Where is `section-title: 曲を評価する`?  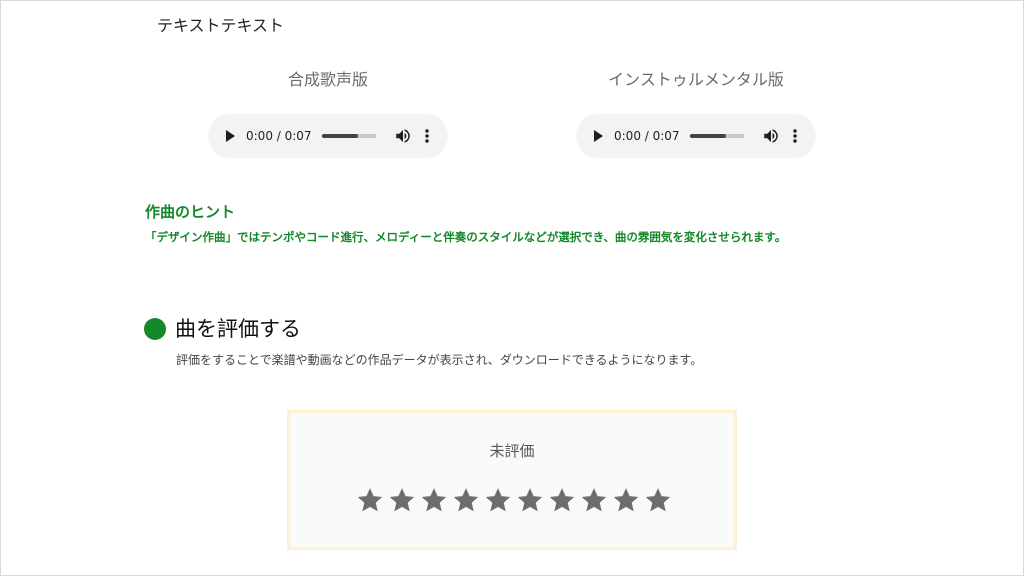 section-title: 曲を評価する is located at coordinates (238, 329).